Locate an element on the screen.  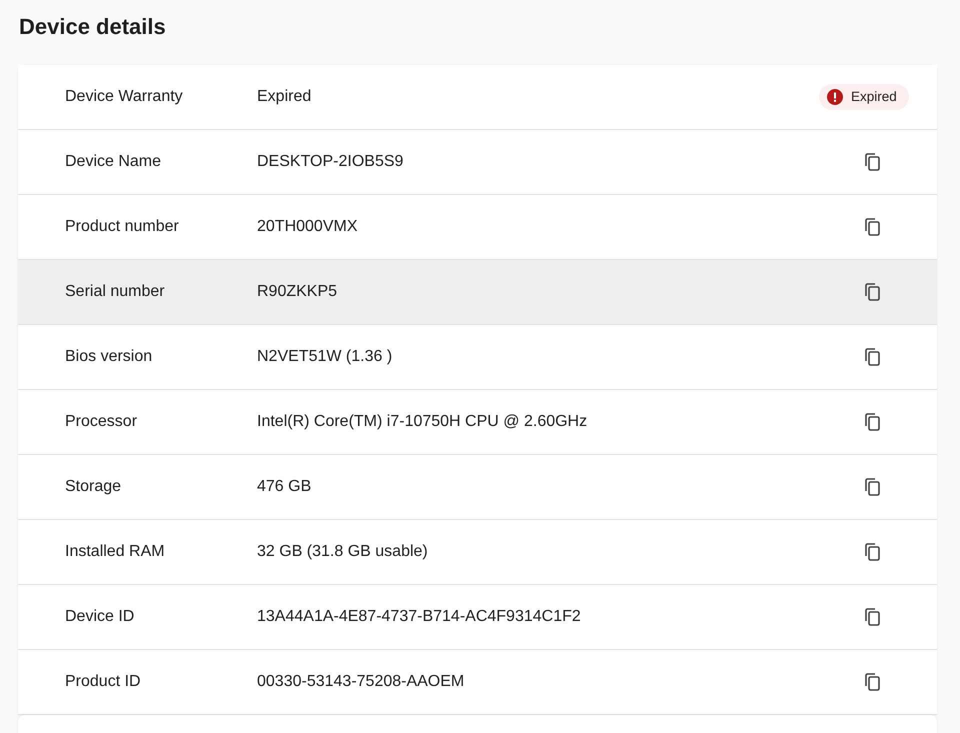
detail-value: 476 GB is located at coordinates (284, 487).